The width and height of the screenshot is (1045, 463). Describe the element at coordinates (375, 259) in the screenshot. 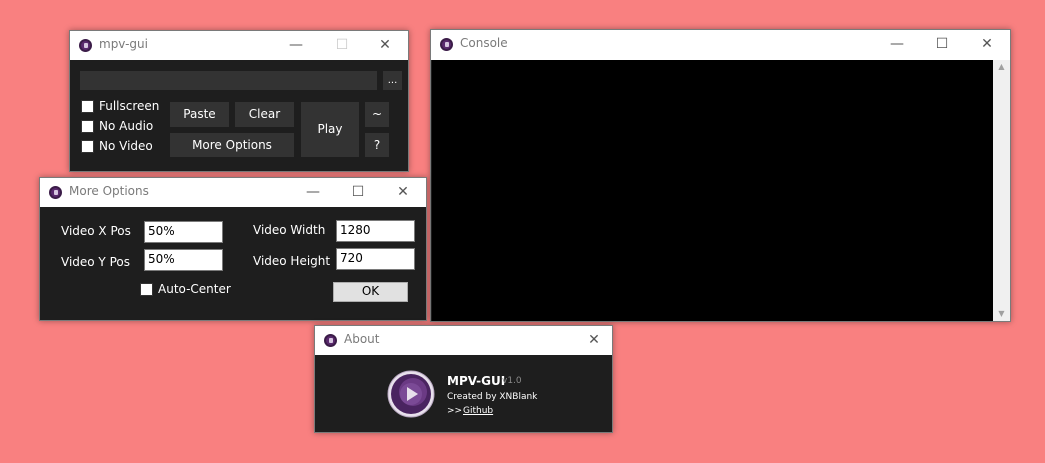

I see `video-height-input: 720` at that location.